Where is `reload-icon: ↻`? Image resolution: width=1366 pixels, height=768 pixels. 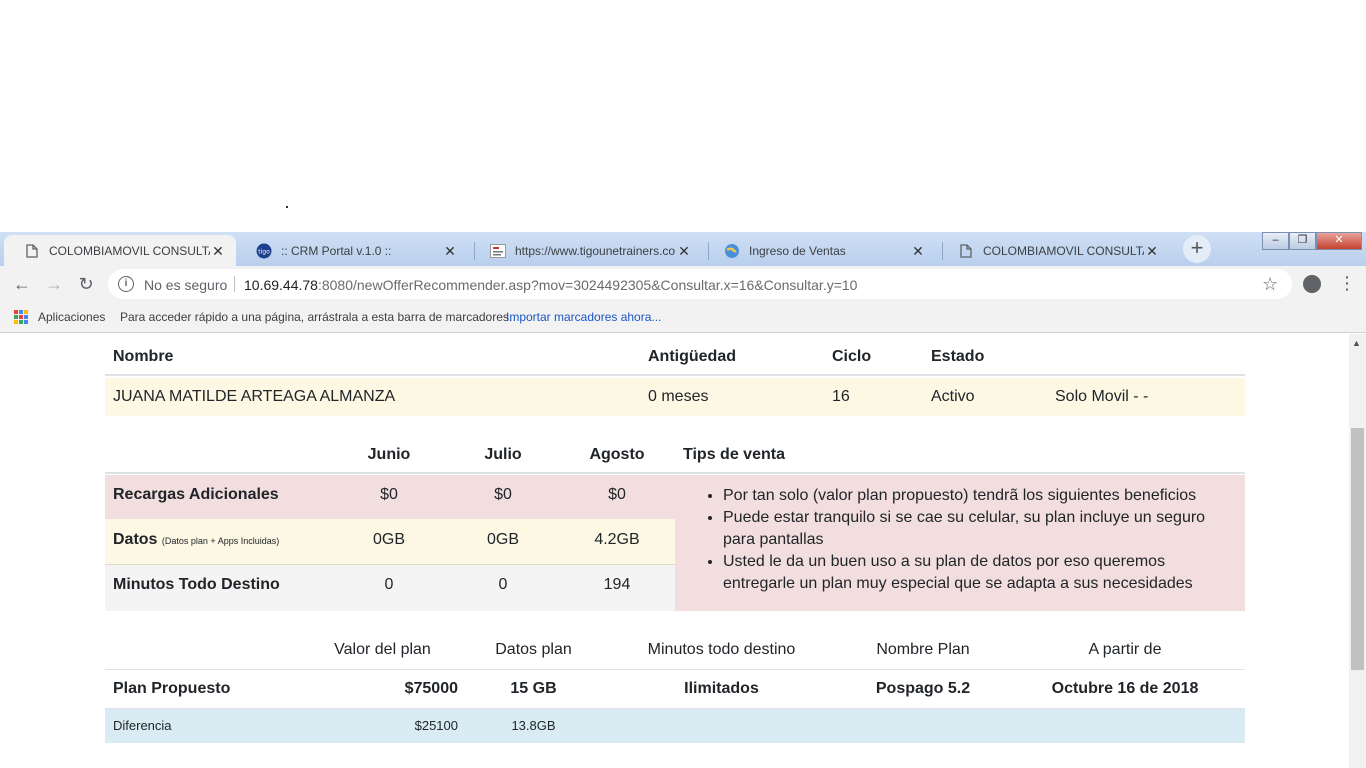
reload-icon: ↻ is located at coordinates (86, 284).